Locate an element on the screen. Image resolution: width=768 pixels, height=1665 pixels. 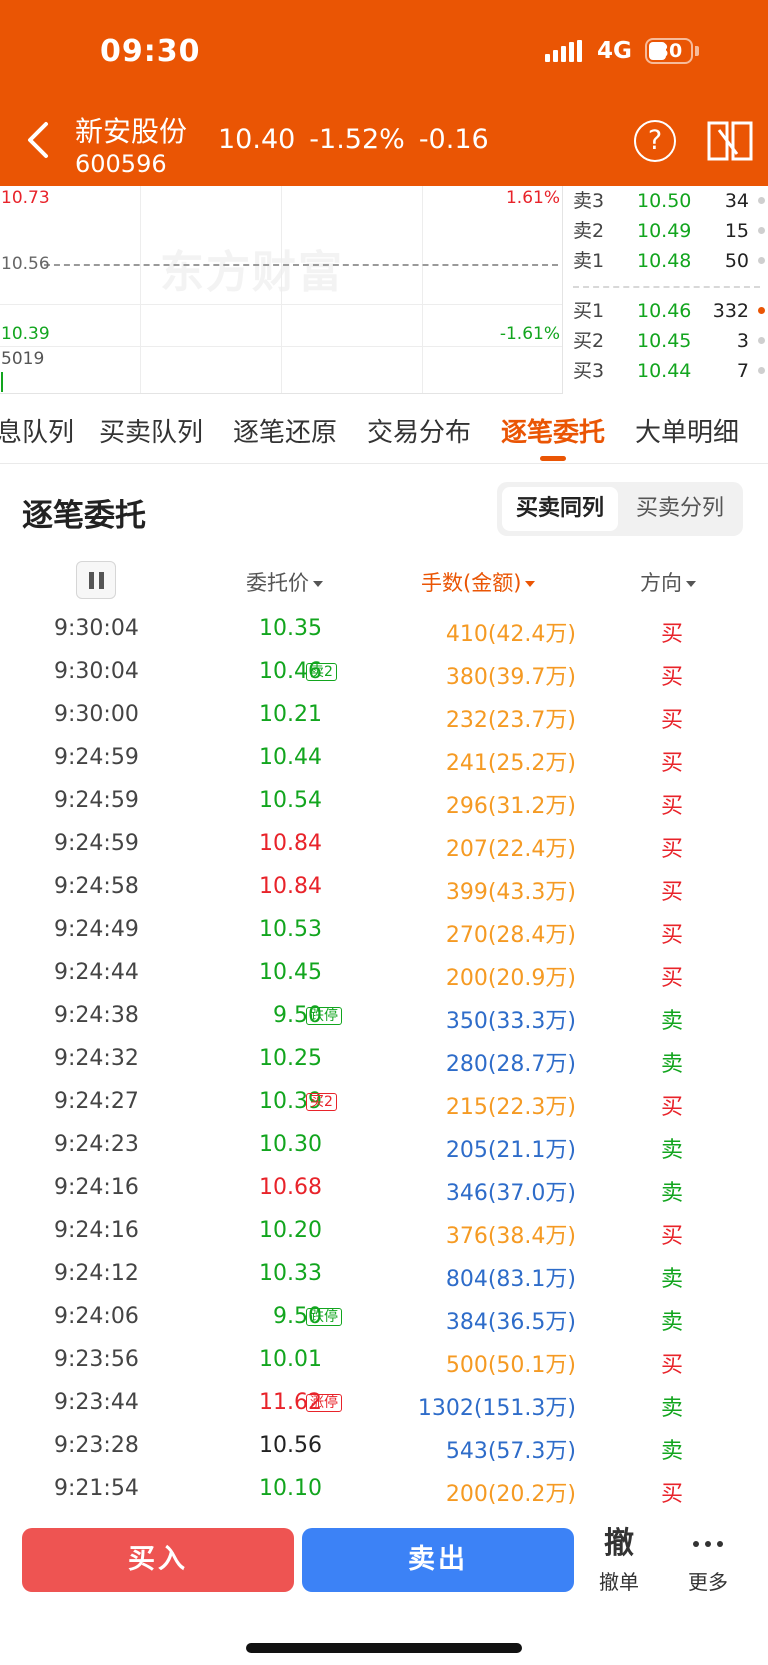
buy-button: 买入 is located at coordinates (158, 1560).